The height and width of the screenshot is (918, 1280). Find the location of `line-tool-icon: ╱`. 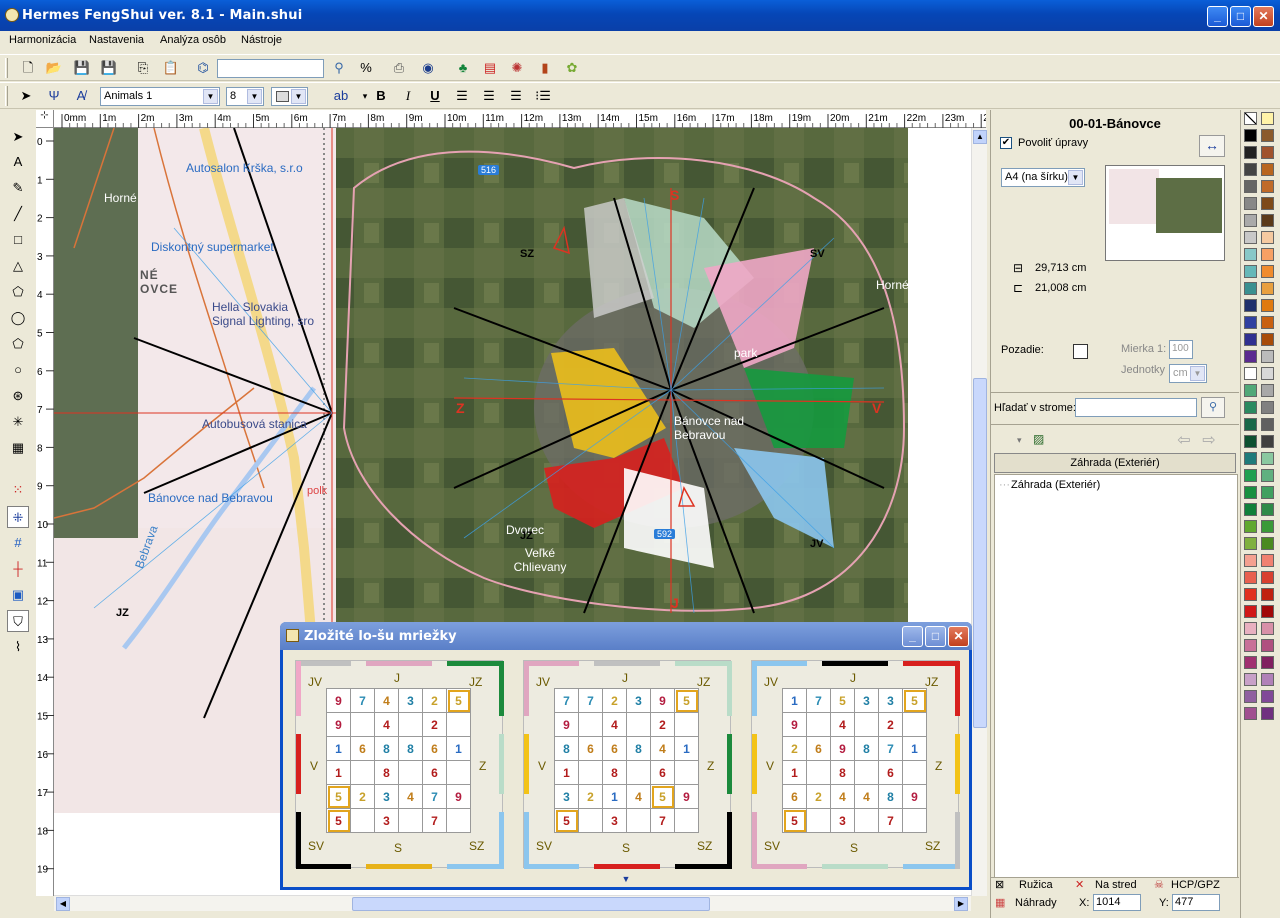

line-tool-icon: ╱ is located at coordinates (18, 214).